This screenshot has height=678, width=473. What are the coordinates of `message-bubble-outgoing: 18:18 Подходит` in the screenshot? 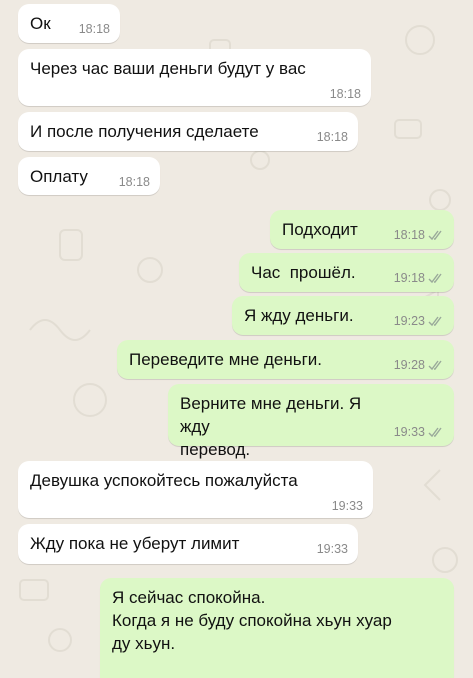 It's located at (362, 229).